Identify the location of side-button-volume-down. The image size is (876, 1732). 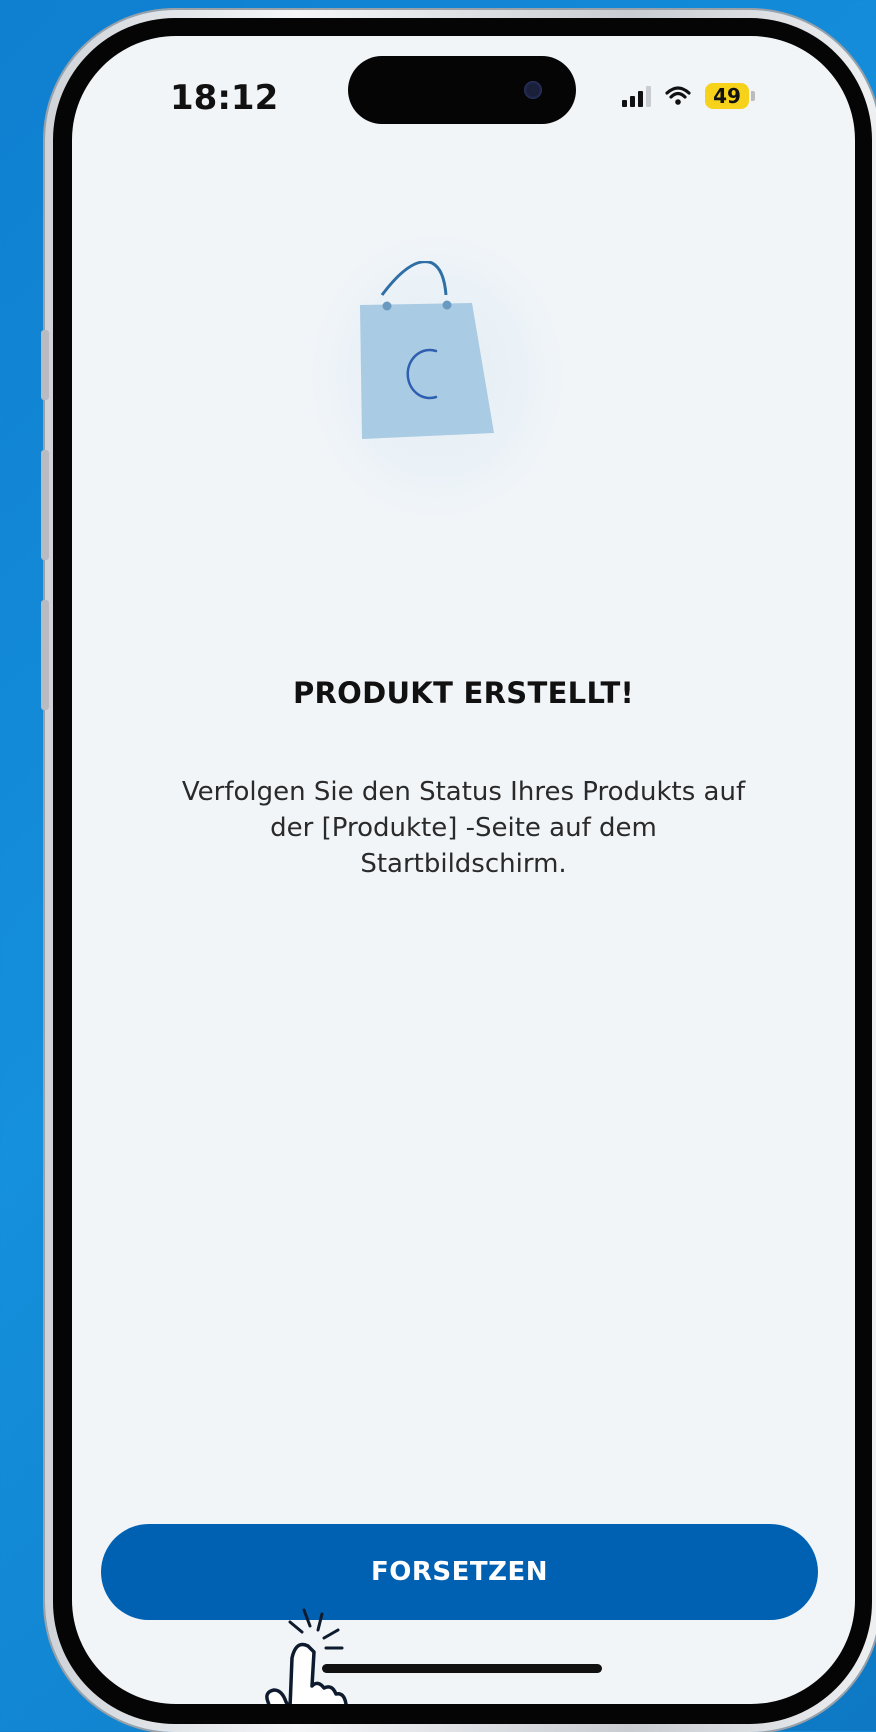
(45, 655).